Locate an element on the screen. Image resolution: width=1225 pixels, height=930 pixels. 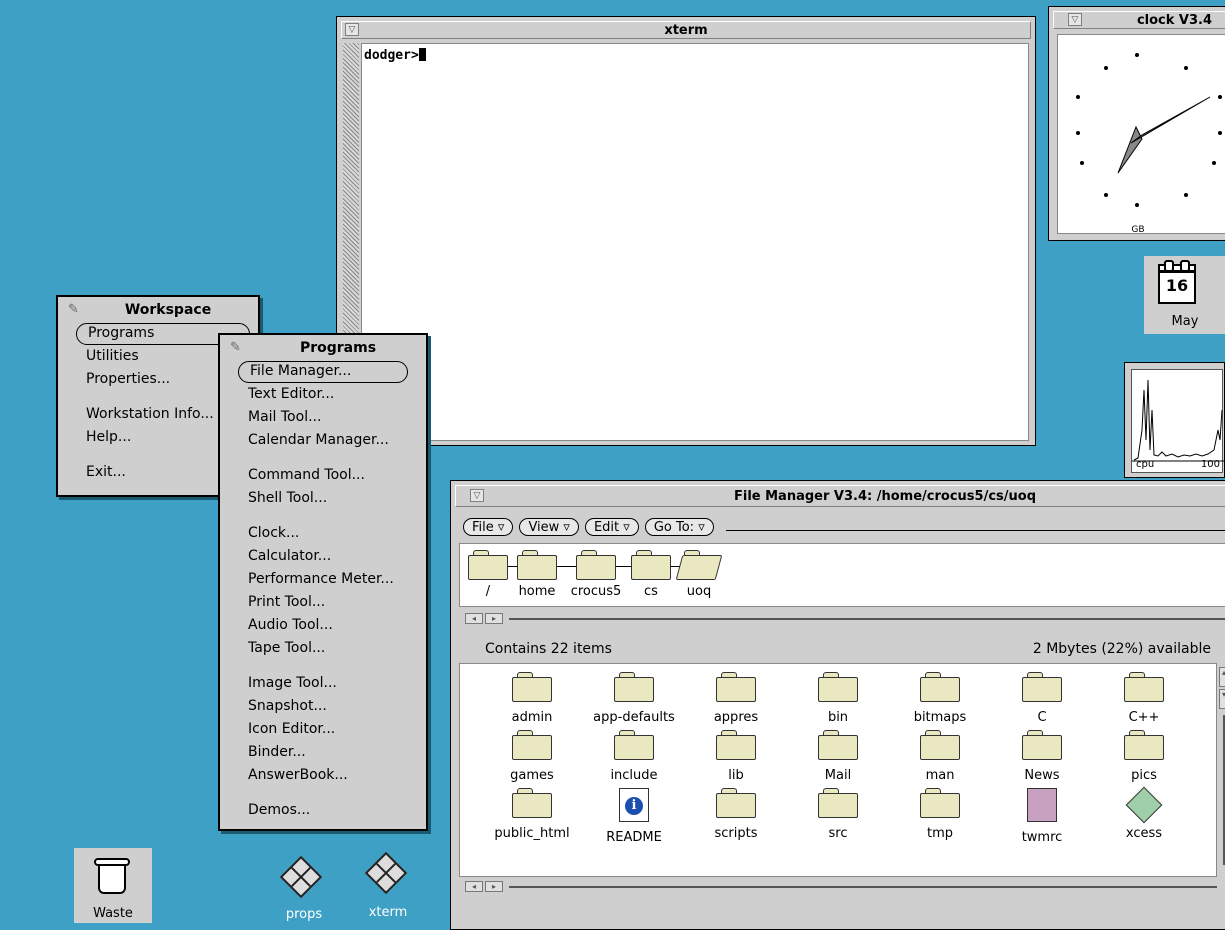
clock-titlebar: ▽ clock V3.4 is located at coordinates (1139, 20).